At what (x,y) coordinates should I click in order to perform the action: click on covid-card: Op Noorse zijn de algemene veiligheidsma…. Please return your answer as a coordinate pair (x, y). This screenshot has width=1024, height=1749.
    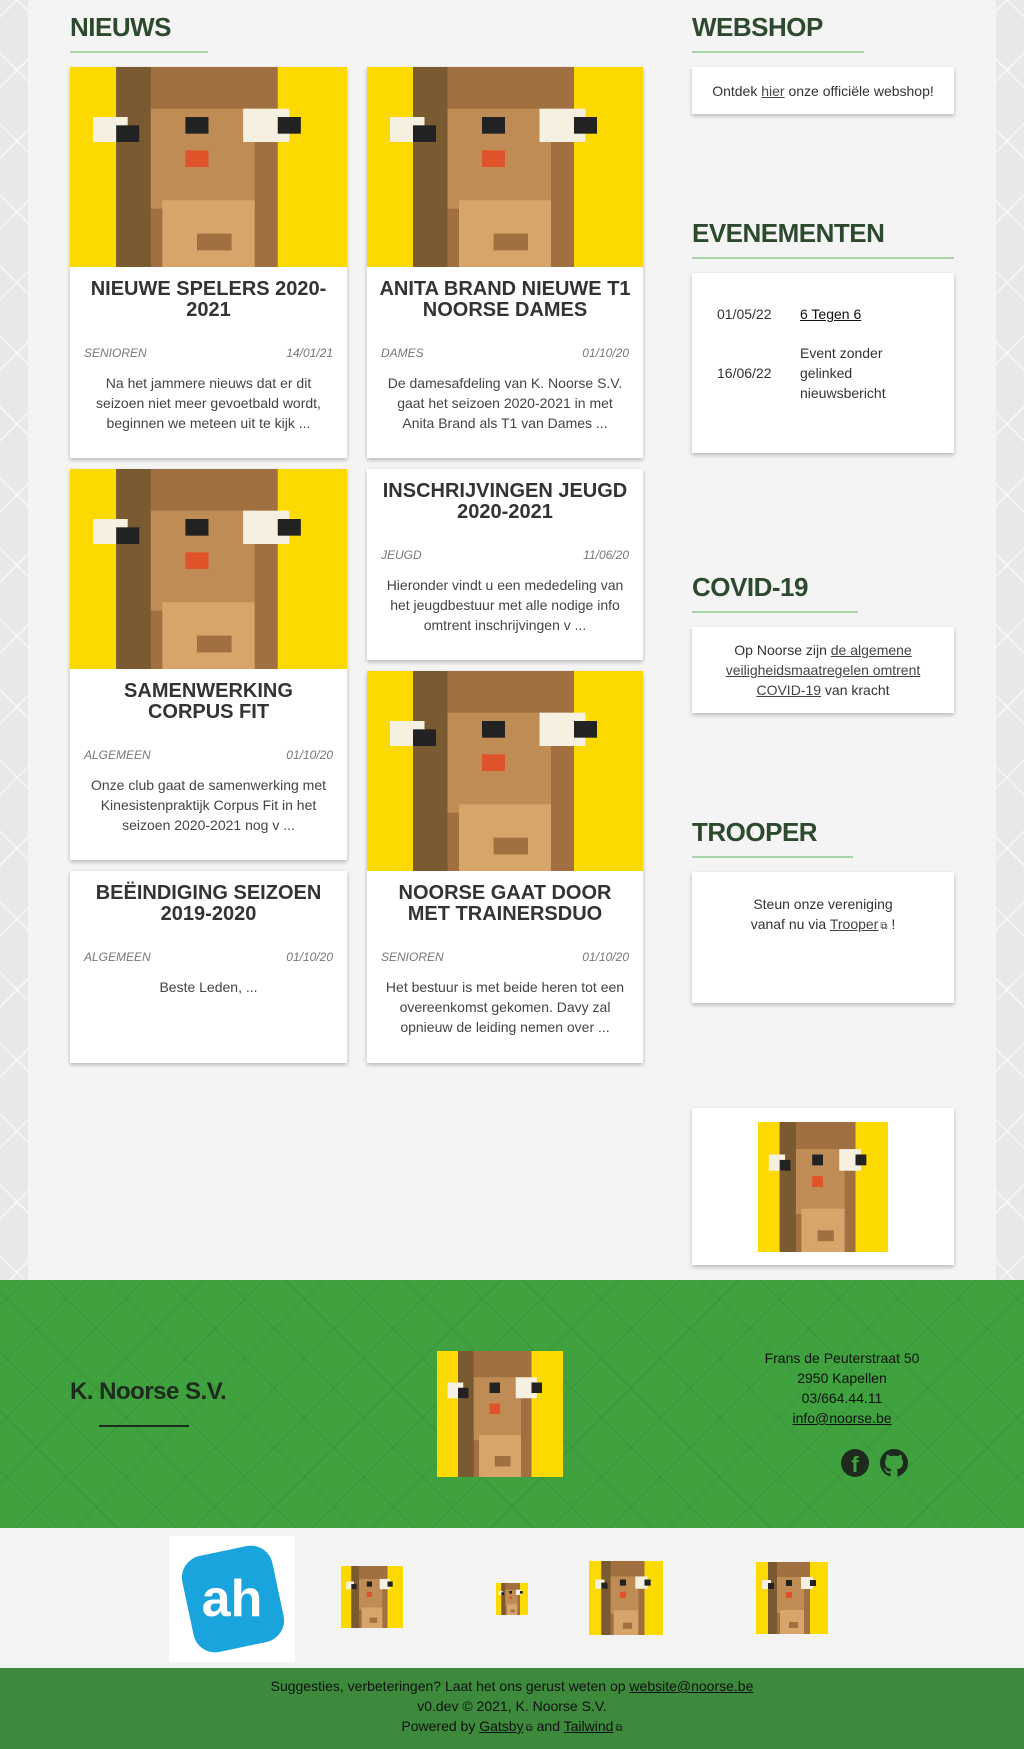
    Looking at the image, I should click on (823, 670).